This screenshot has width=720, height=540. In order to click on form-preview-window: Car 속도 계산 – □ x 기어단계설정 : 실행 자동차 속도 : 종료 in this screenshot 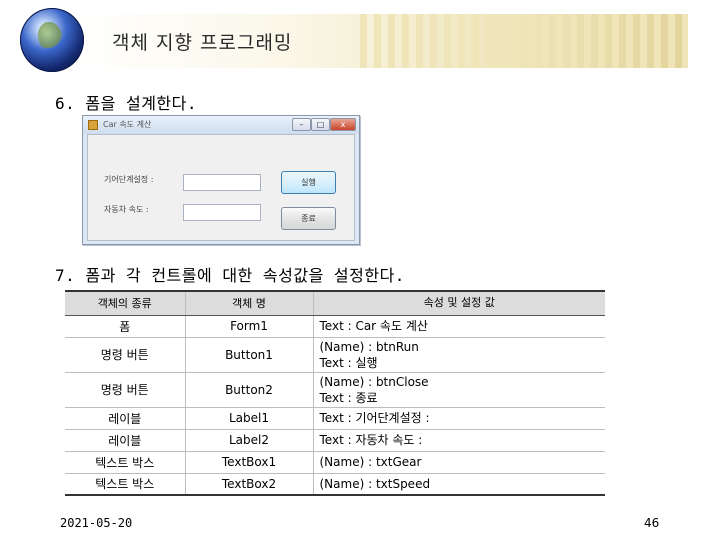, I will do `click(221, 180)`.